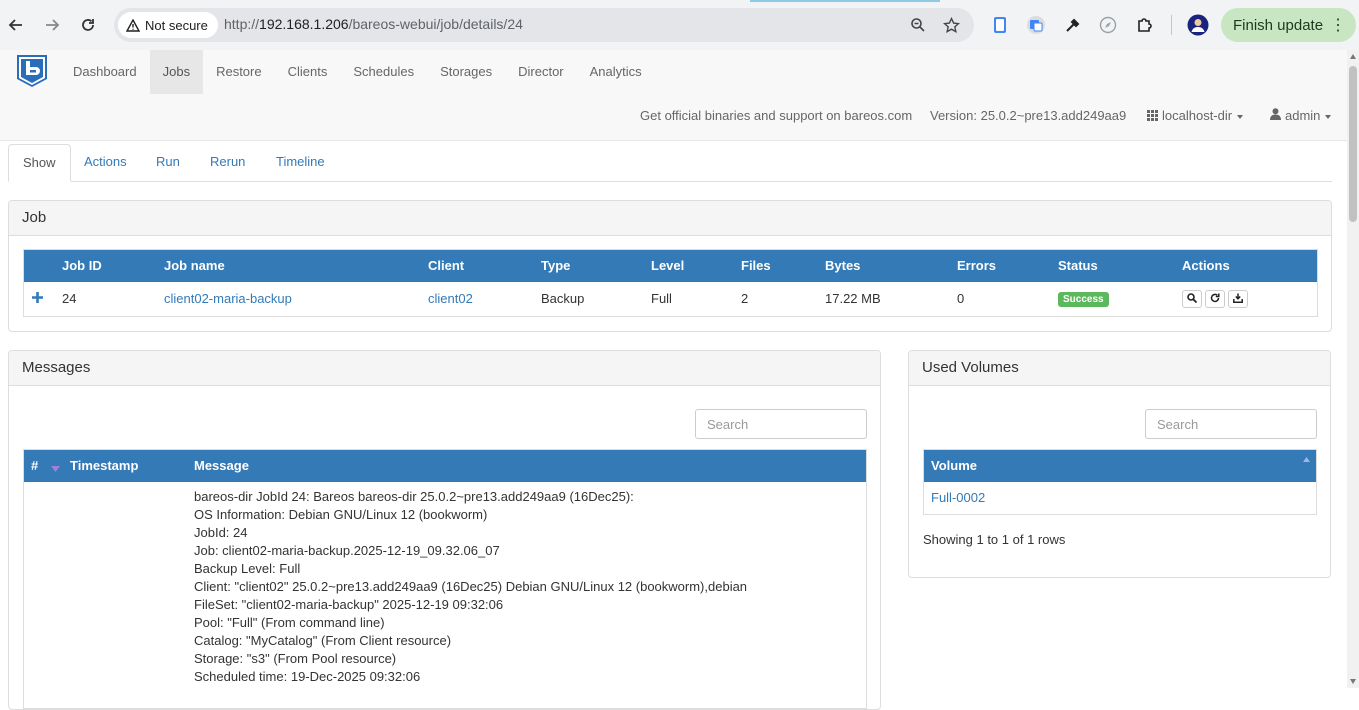 The height and width of the screenshot is (710, 1359). I want to click on toolbar-divider, so click(1171, 25).